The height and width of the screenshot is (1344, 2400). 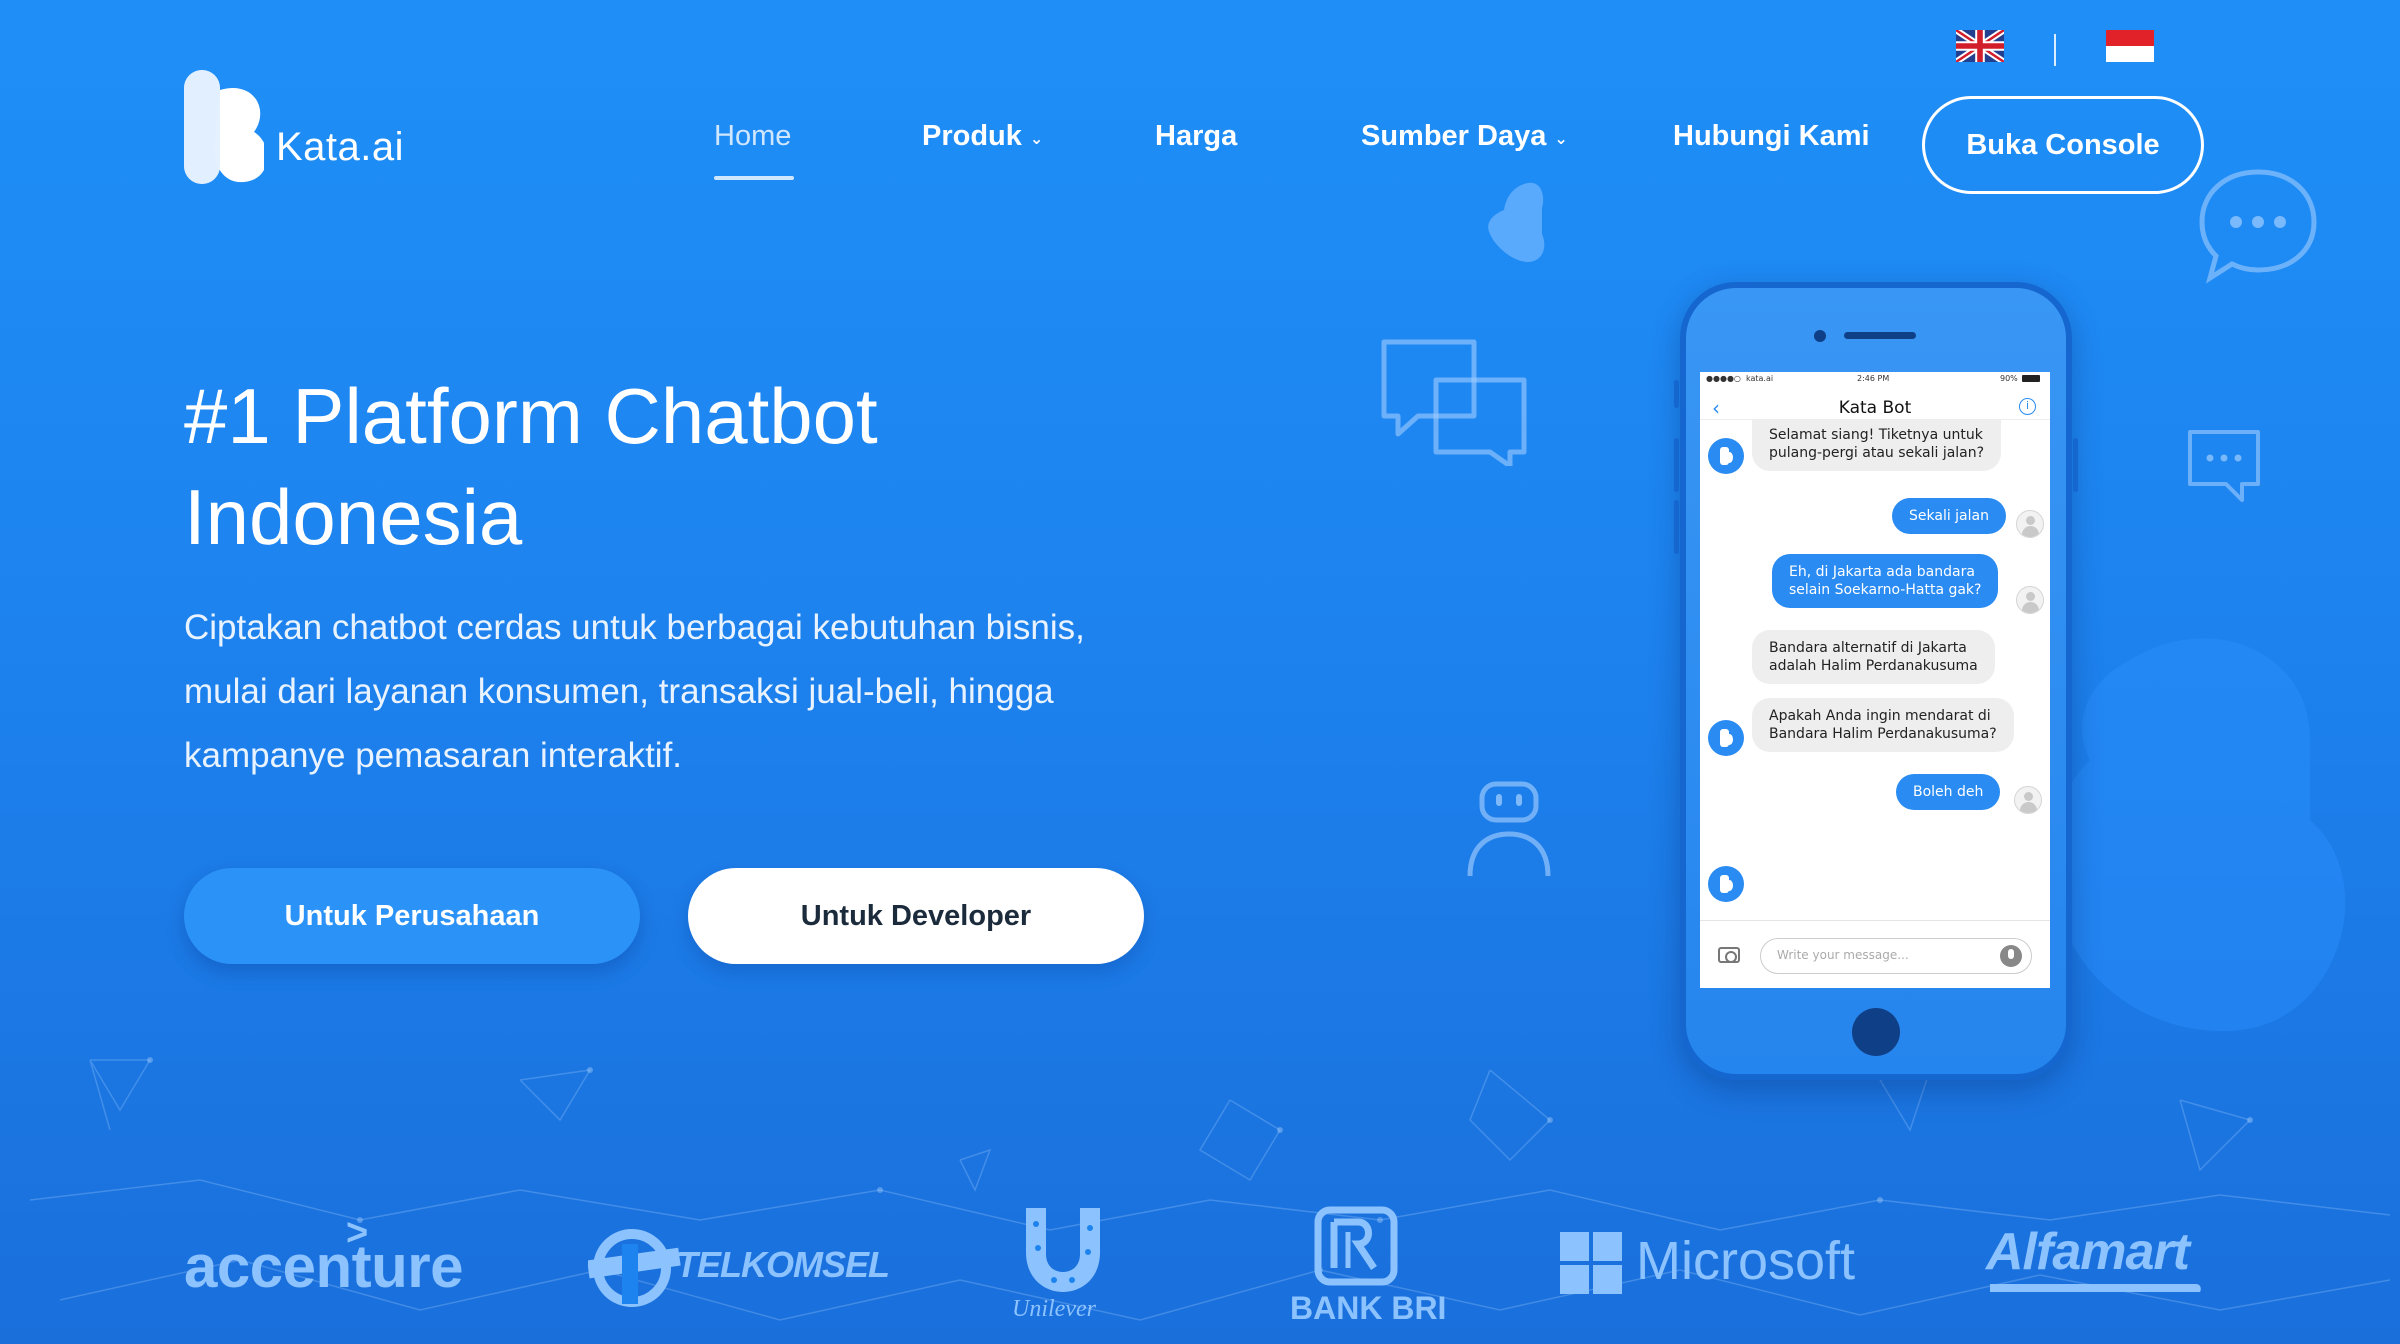 I want to click on open-console-button: Buka Console, so click(x=2063, y=145).